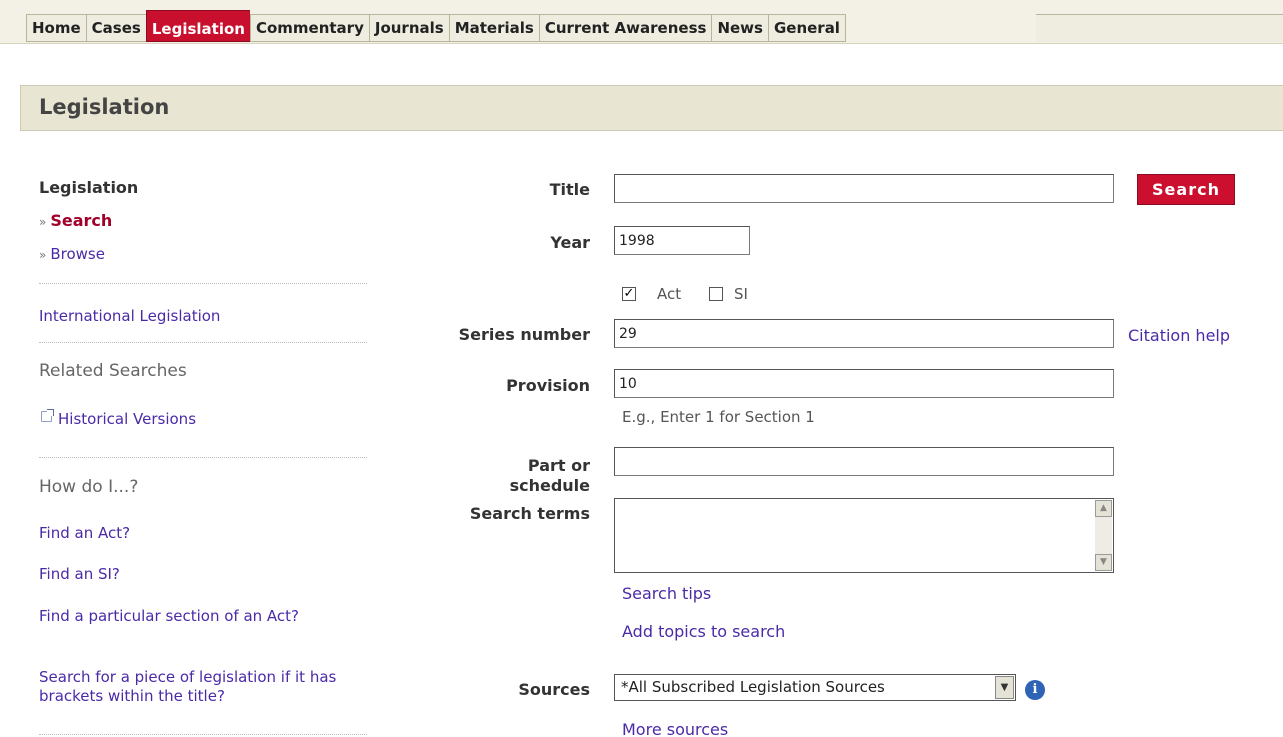  Describe the element at coordinates (77, 254) in the screenshot. I see `sidebar-item-browse-label: Browse` at that location.